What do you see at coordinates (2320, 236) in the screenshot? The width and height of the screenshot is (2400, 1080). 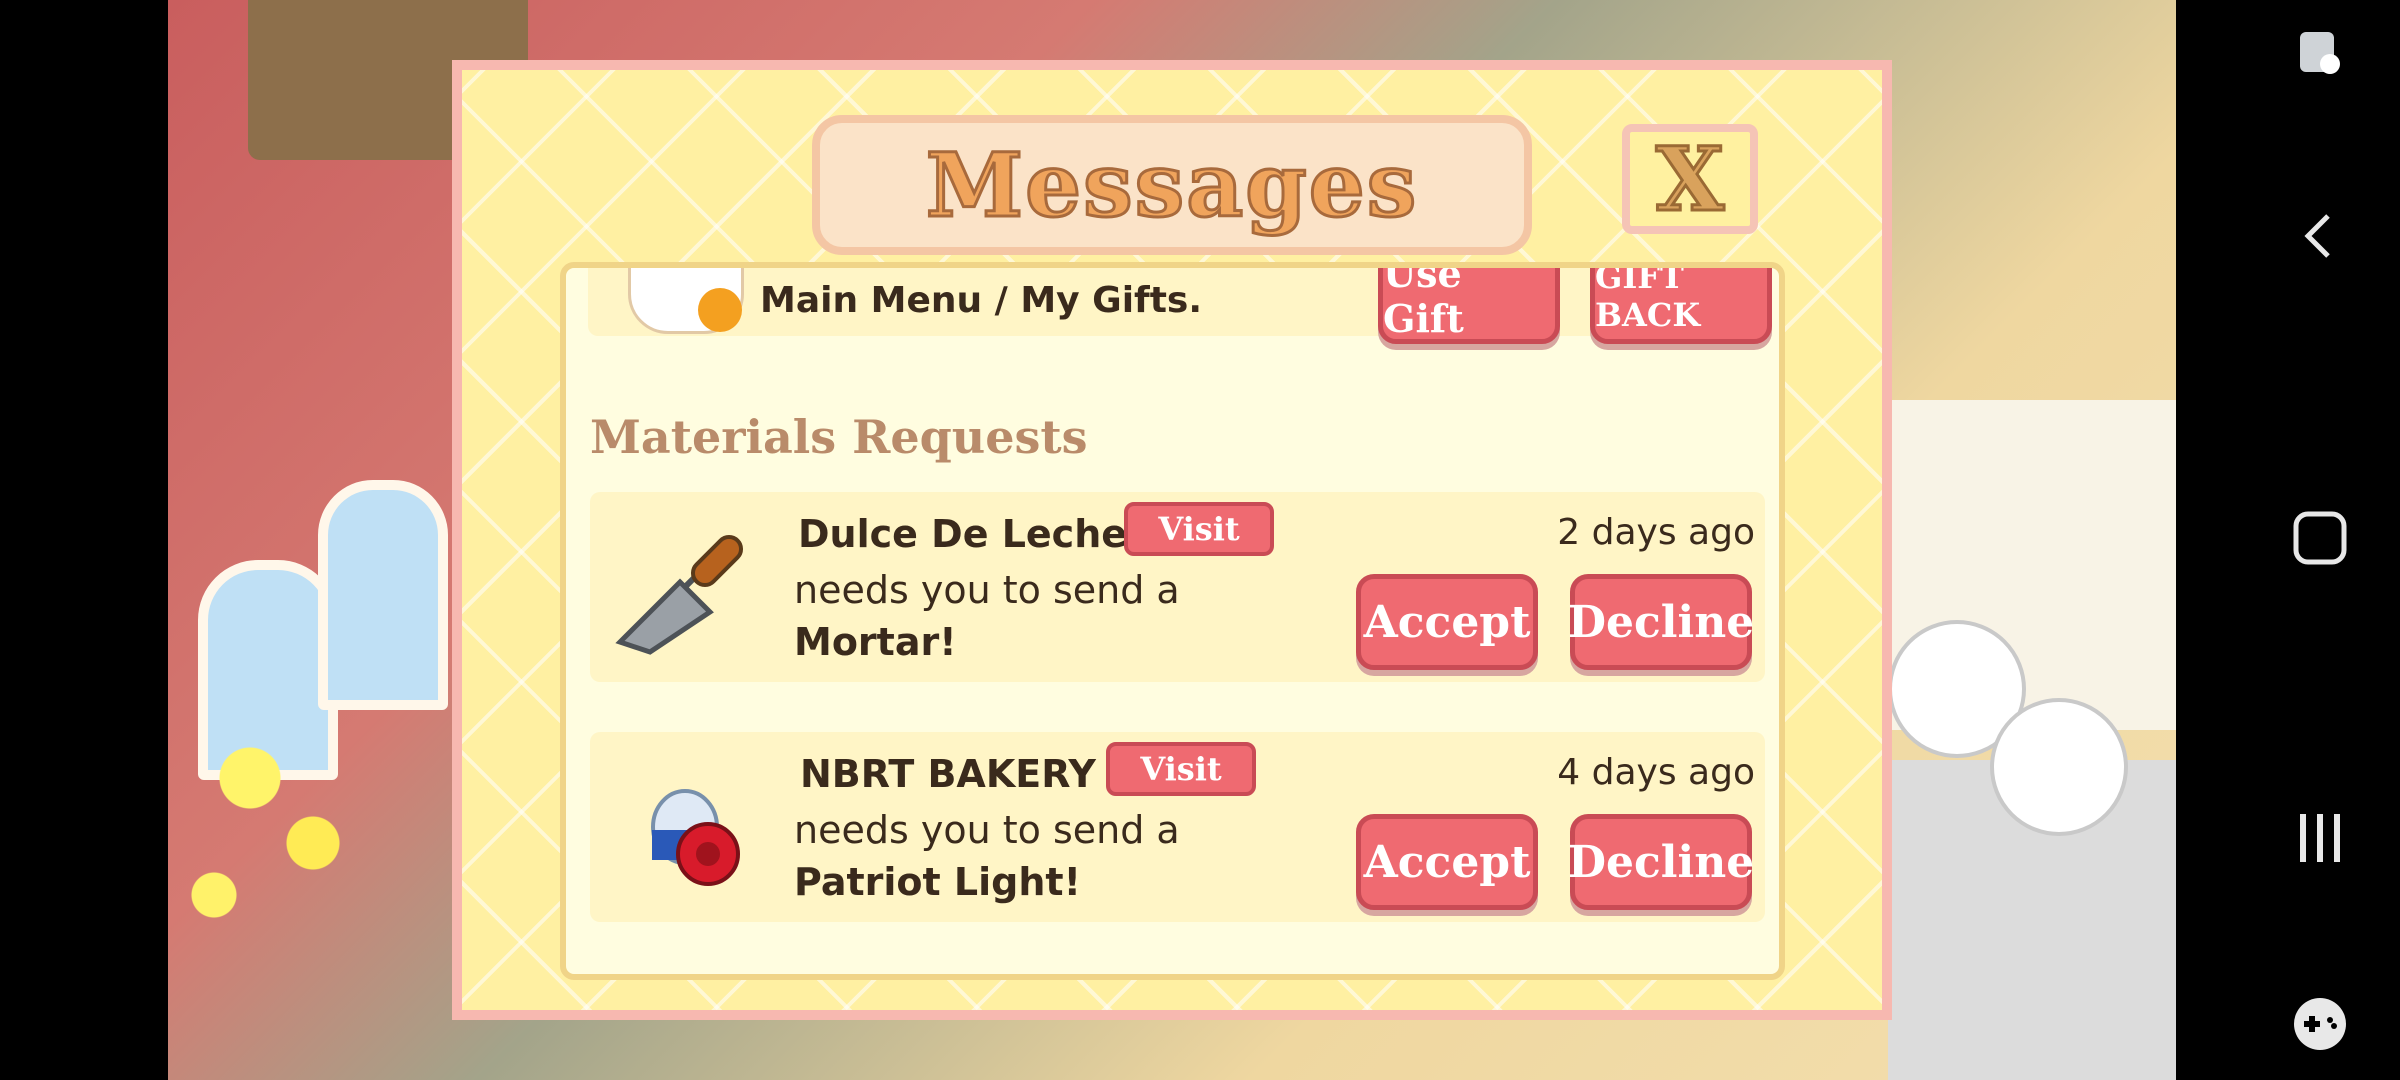 I see `back-icon` at bounding box center [2320, 236].